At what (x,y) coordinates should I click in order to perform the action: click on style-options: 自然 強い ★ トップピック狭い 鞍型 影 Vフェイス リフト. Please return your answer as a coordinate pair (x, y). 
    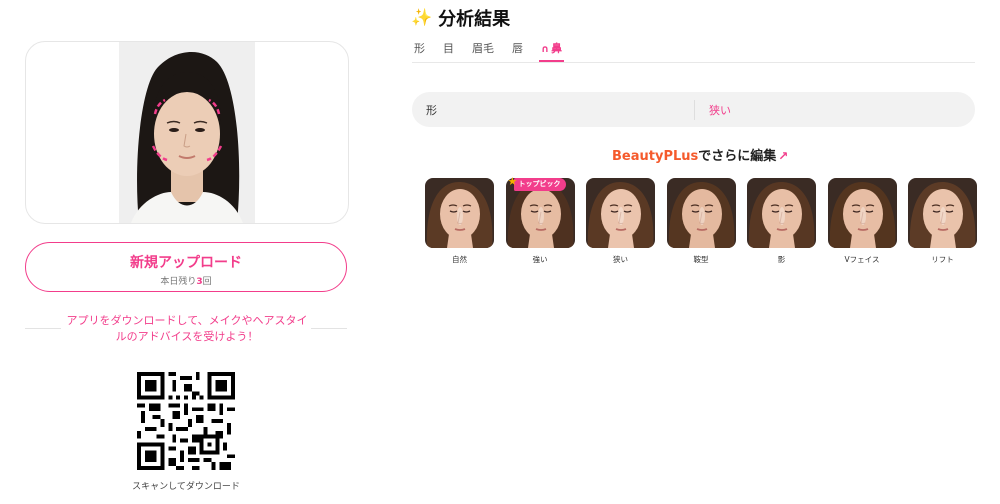
    Looking at the image, I should click on (701, 221).